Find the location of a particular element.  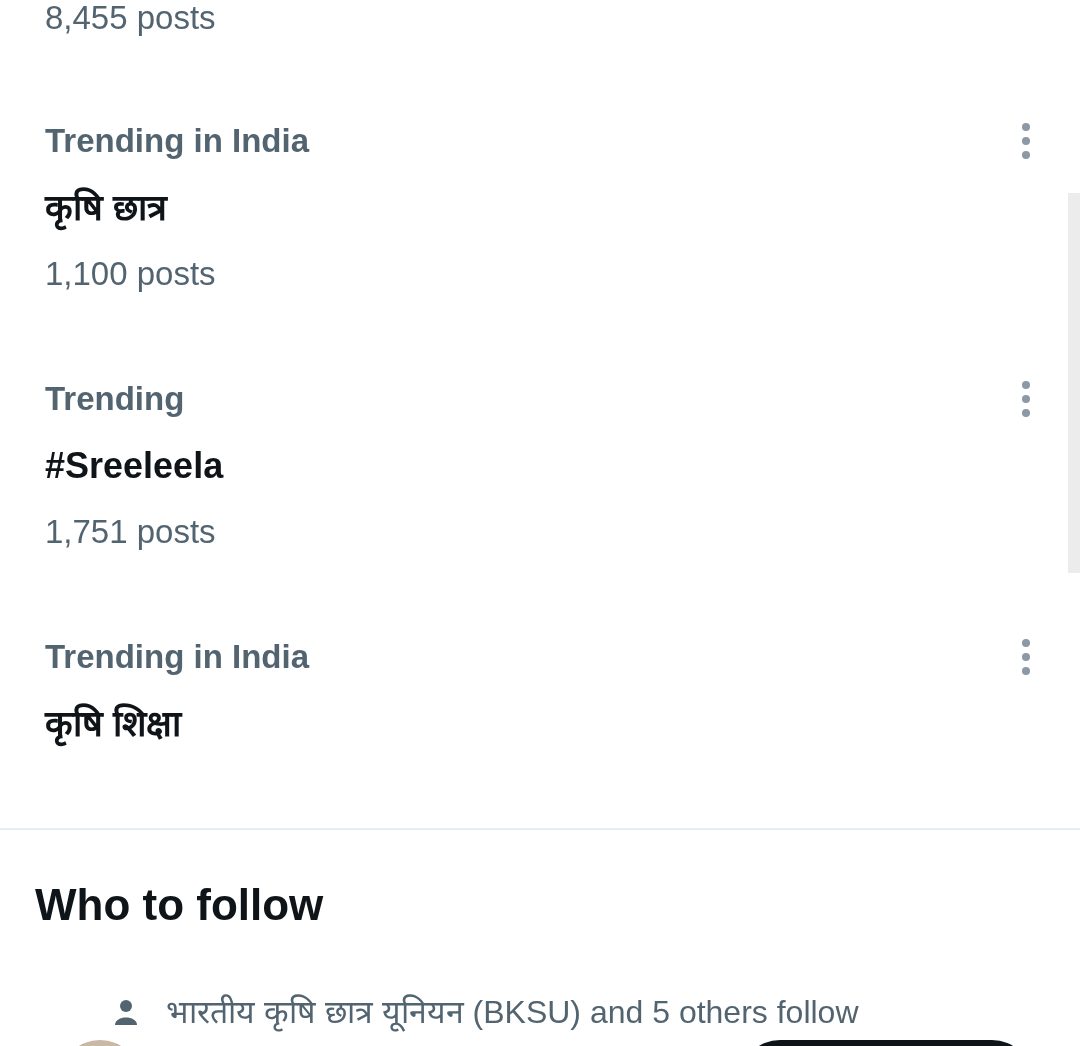

section-heading: Who to follow is located at coordinates (179, 905).